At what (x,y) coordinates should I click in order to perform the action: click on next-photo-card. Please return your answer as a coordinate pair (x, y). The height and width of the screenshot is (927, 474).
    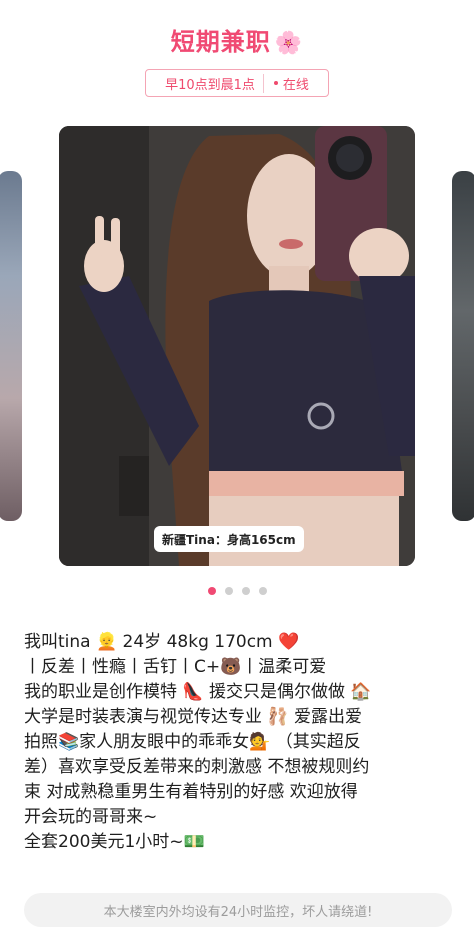
    Looking at the image, I should click on (463, 346).